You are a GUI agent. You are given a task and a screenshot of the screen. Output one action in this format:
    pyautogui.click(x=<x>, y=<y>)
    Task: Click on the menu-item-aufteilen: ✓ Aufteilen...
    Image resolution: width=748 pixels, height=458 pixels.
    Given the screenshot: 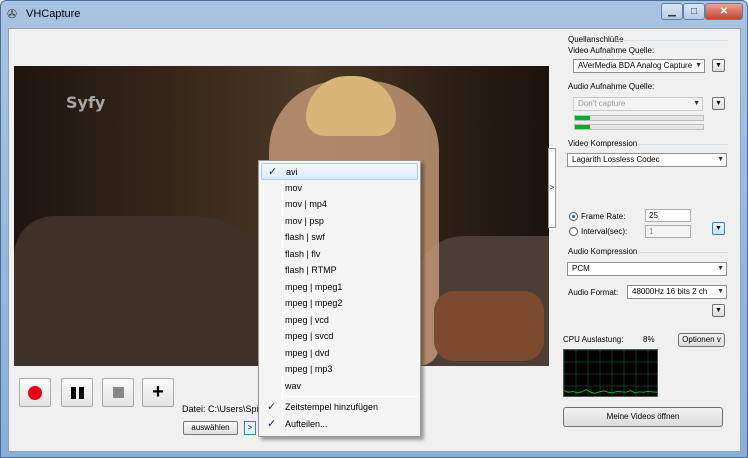 What is the action you would take?
    pyautogui.click(x=339, y=424)
    